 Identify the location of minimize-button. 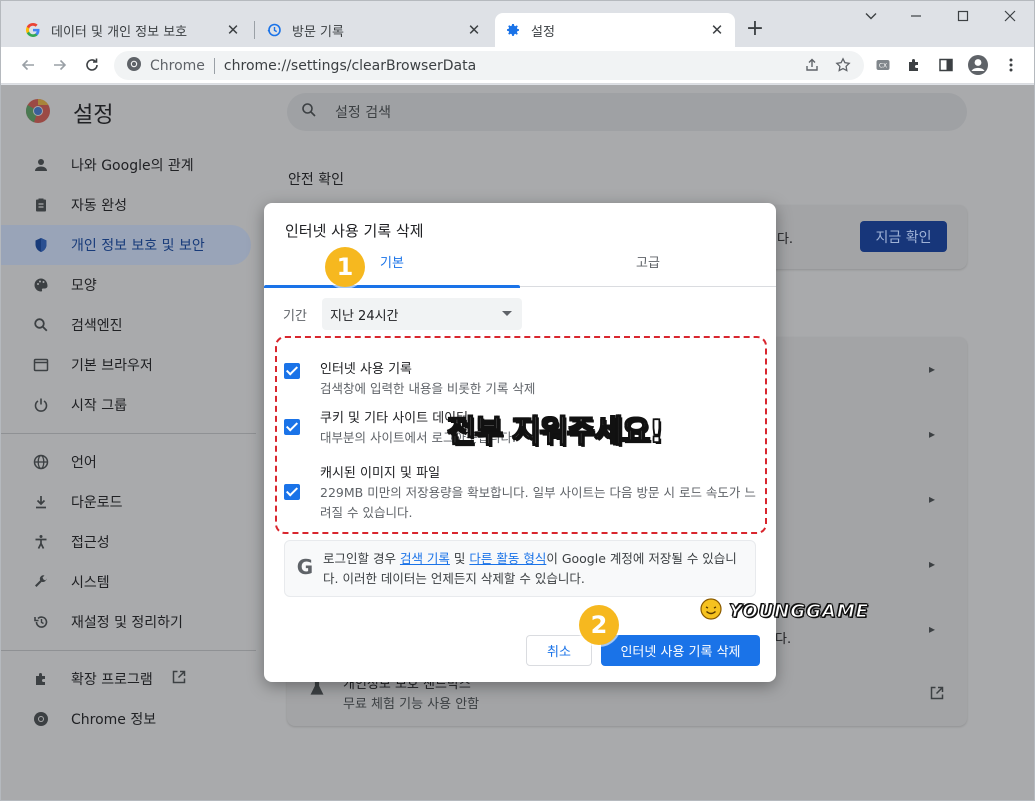
(916, 19).